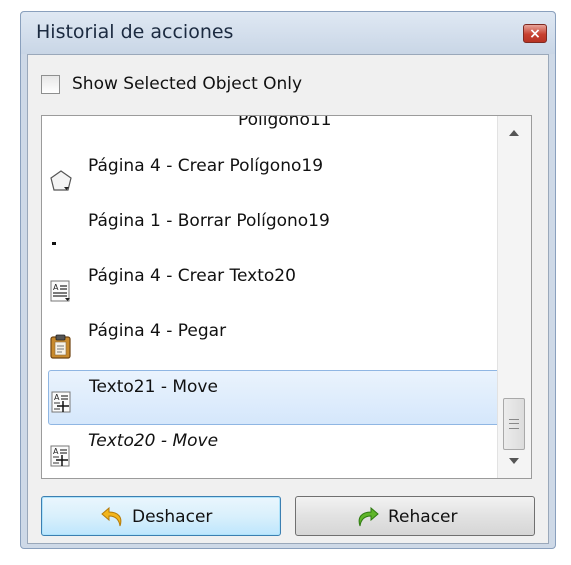 The height and width of the screenshot is (565, 571). Describe the element at coordinates (209, 221) in the screenshot. I see `history-item-label: Página 1 - Borrar Polígono19` at that location.